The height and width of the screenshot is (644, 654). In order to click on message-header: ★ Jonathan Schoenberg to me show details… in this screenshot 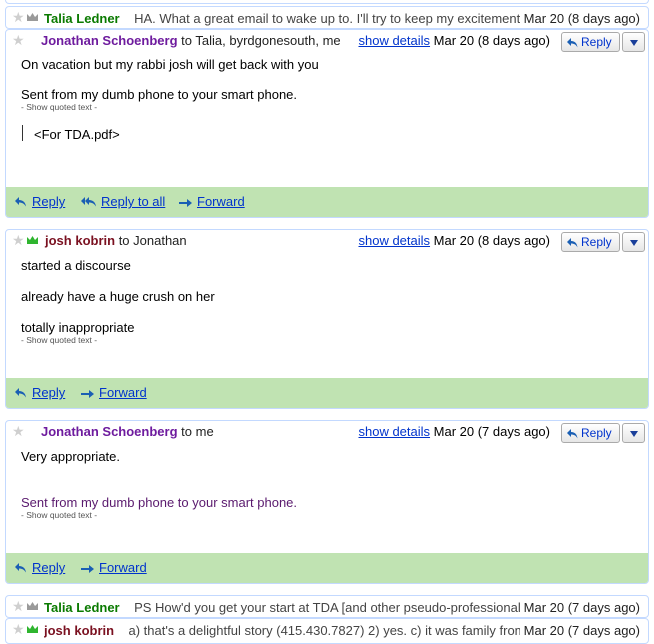, I will do `click(327, 432)`.